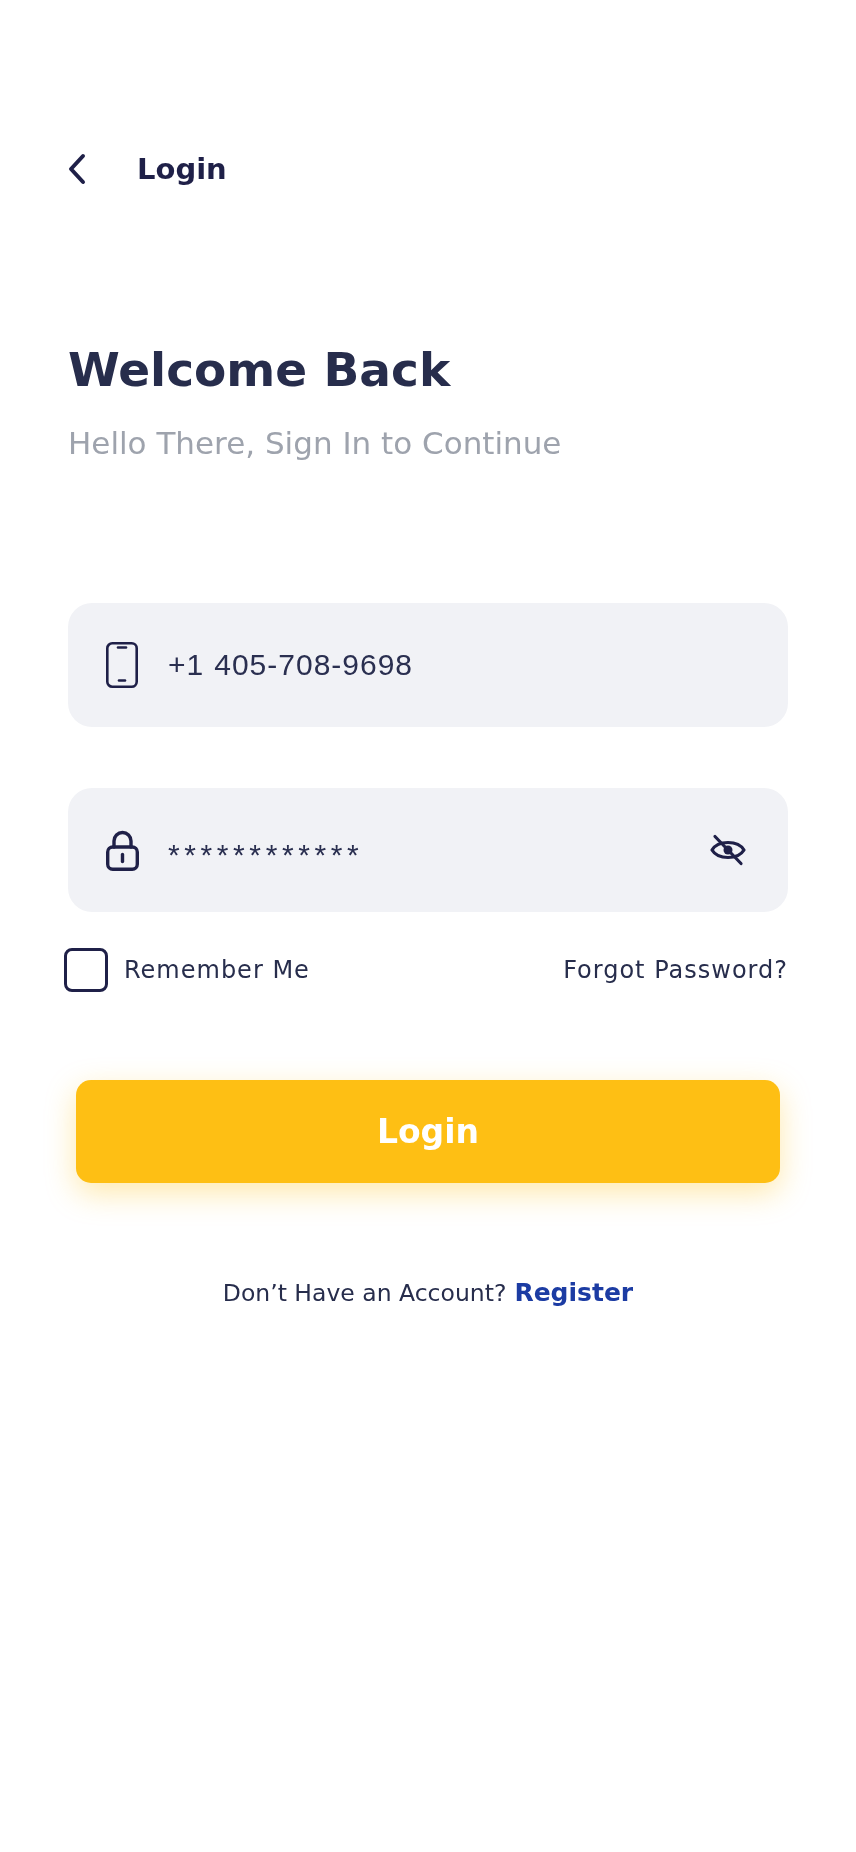 The width and height of the screenshot is (856, 1852). Describe the element at coordinates (182, 169) in the screenshot. I see `page-title: Login` at that location.